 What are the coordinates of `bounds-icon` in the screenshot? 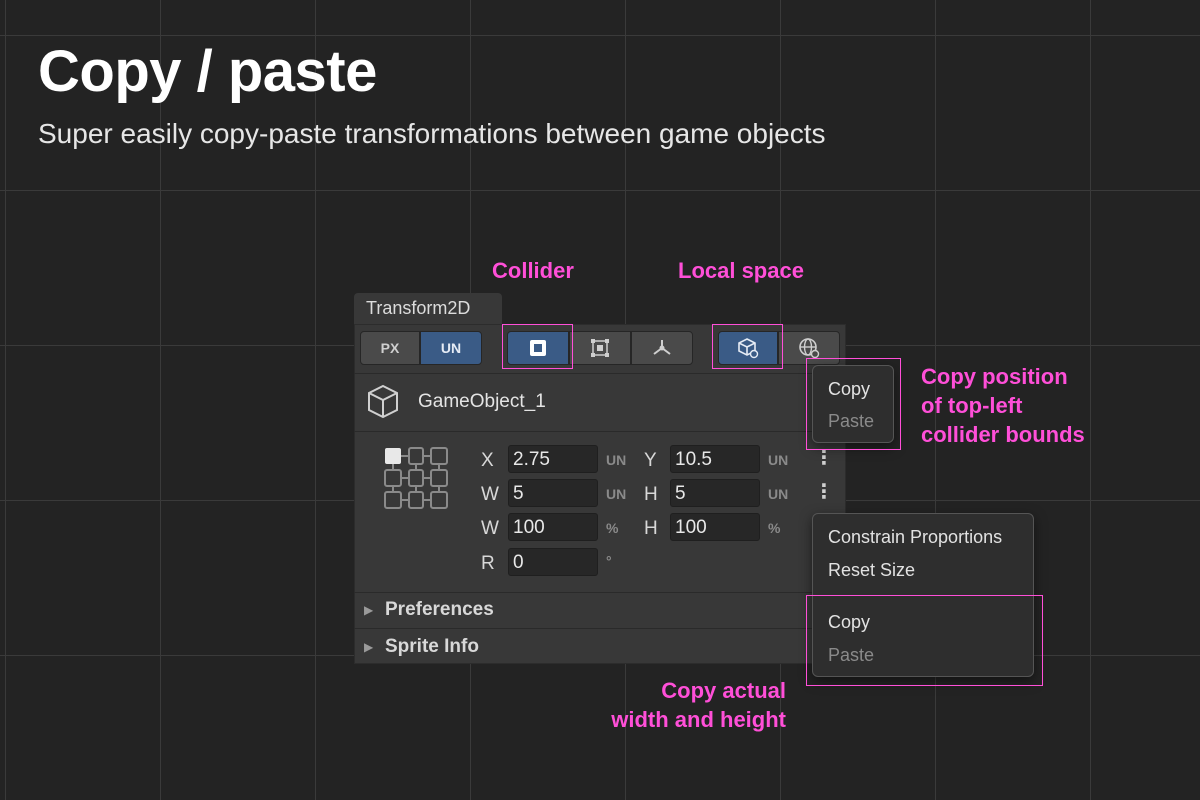 It's located at (600, 348).